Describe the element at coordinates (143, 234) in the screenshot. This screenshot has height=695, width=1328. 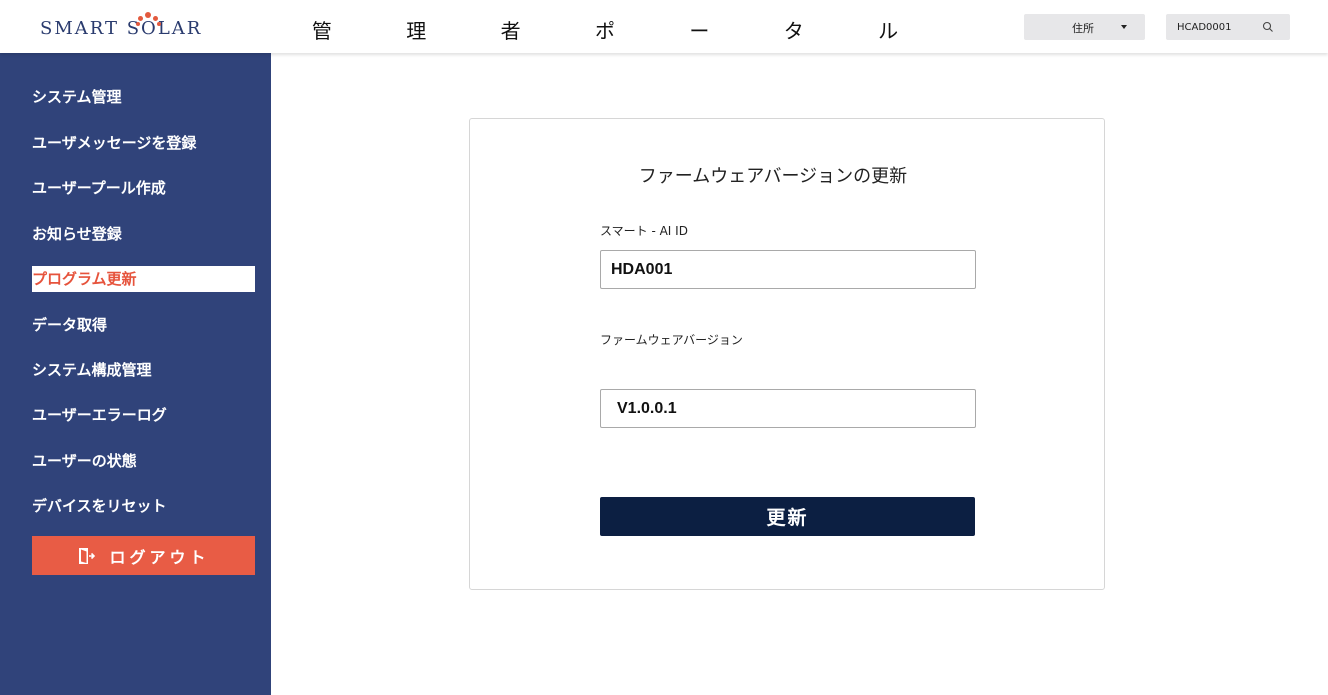
I see `sidebar-item-register-notice: お知らせ登録` at that location.